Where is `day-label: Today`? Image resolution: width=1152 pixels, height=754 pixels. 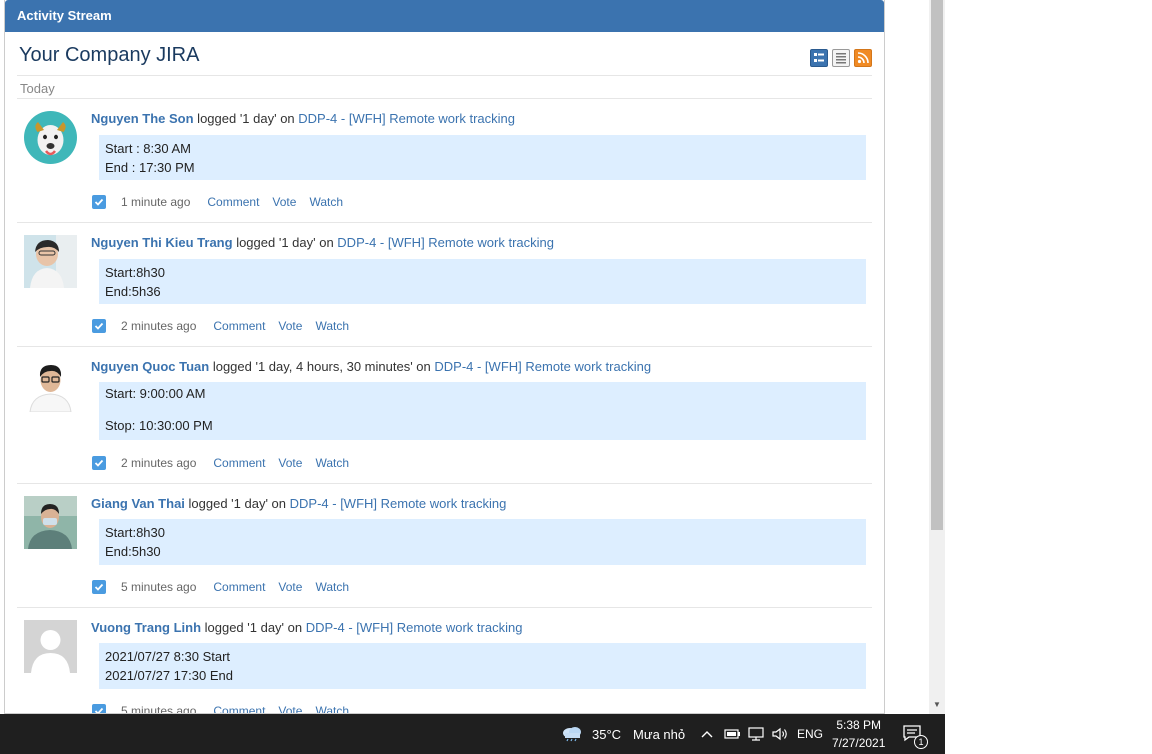
day-label: Today is located at coordinates (37, 88).